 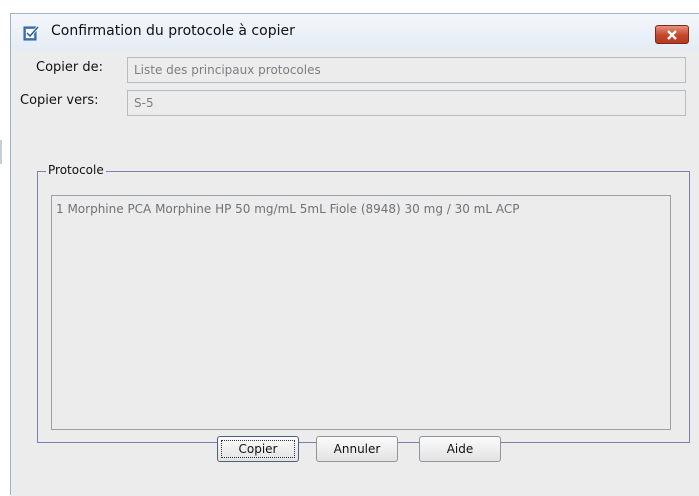 What do you see at coordinates (1, 152) in the screenshot?
I see `background-window-edge` at bounding box center [1, 152].